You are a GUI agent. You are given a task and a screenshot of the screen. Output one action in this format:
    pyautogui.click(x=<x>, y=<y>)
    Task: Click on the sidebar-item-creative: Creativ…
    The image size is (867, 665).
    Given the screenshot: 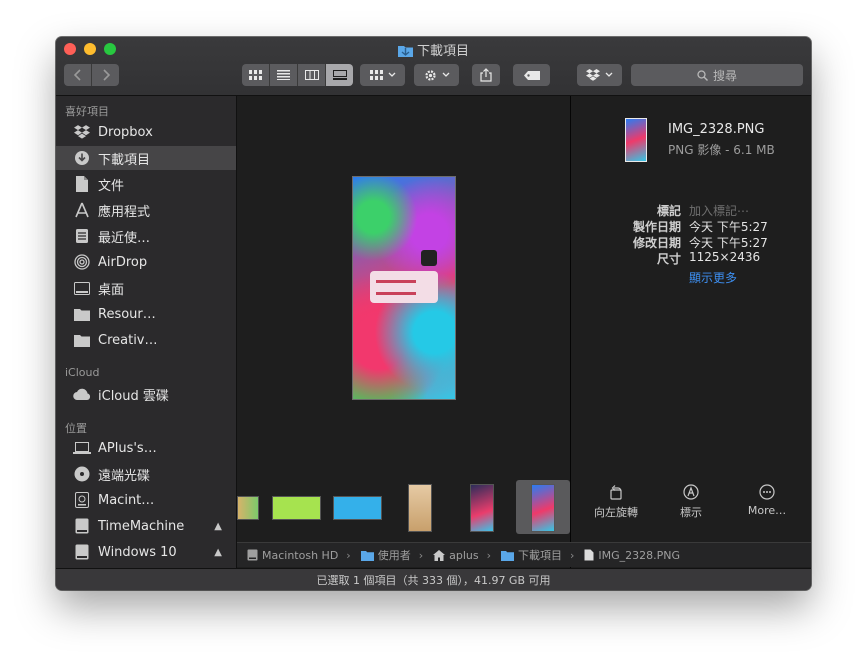 What is the action you would take?
    pyautogui.click(x=146, y=340)
    